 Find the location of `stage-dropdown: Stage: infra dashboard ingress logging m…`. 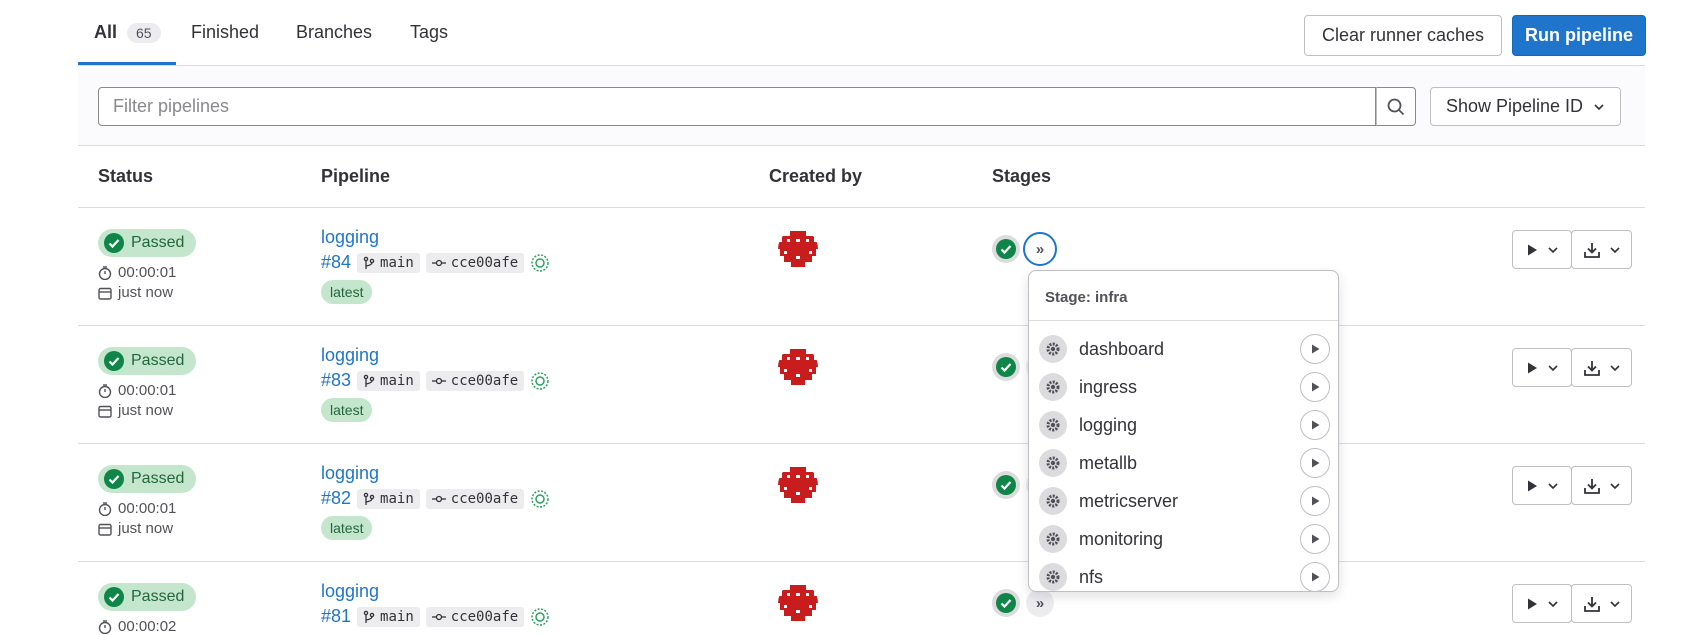

stage-dropdown: Stage: infra dashboard ingress logging m… is located at coordinates (1183, 431).